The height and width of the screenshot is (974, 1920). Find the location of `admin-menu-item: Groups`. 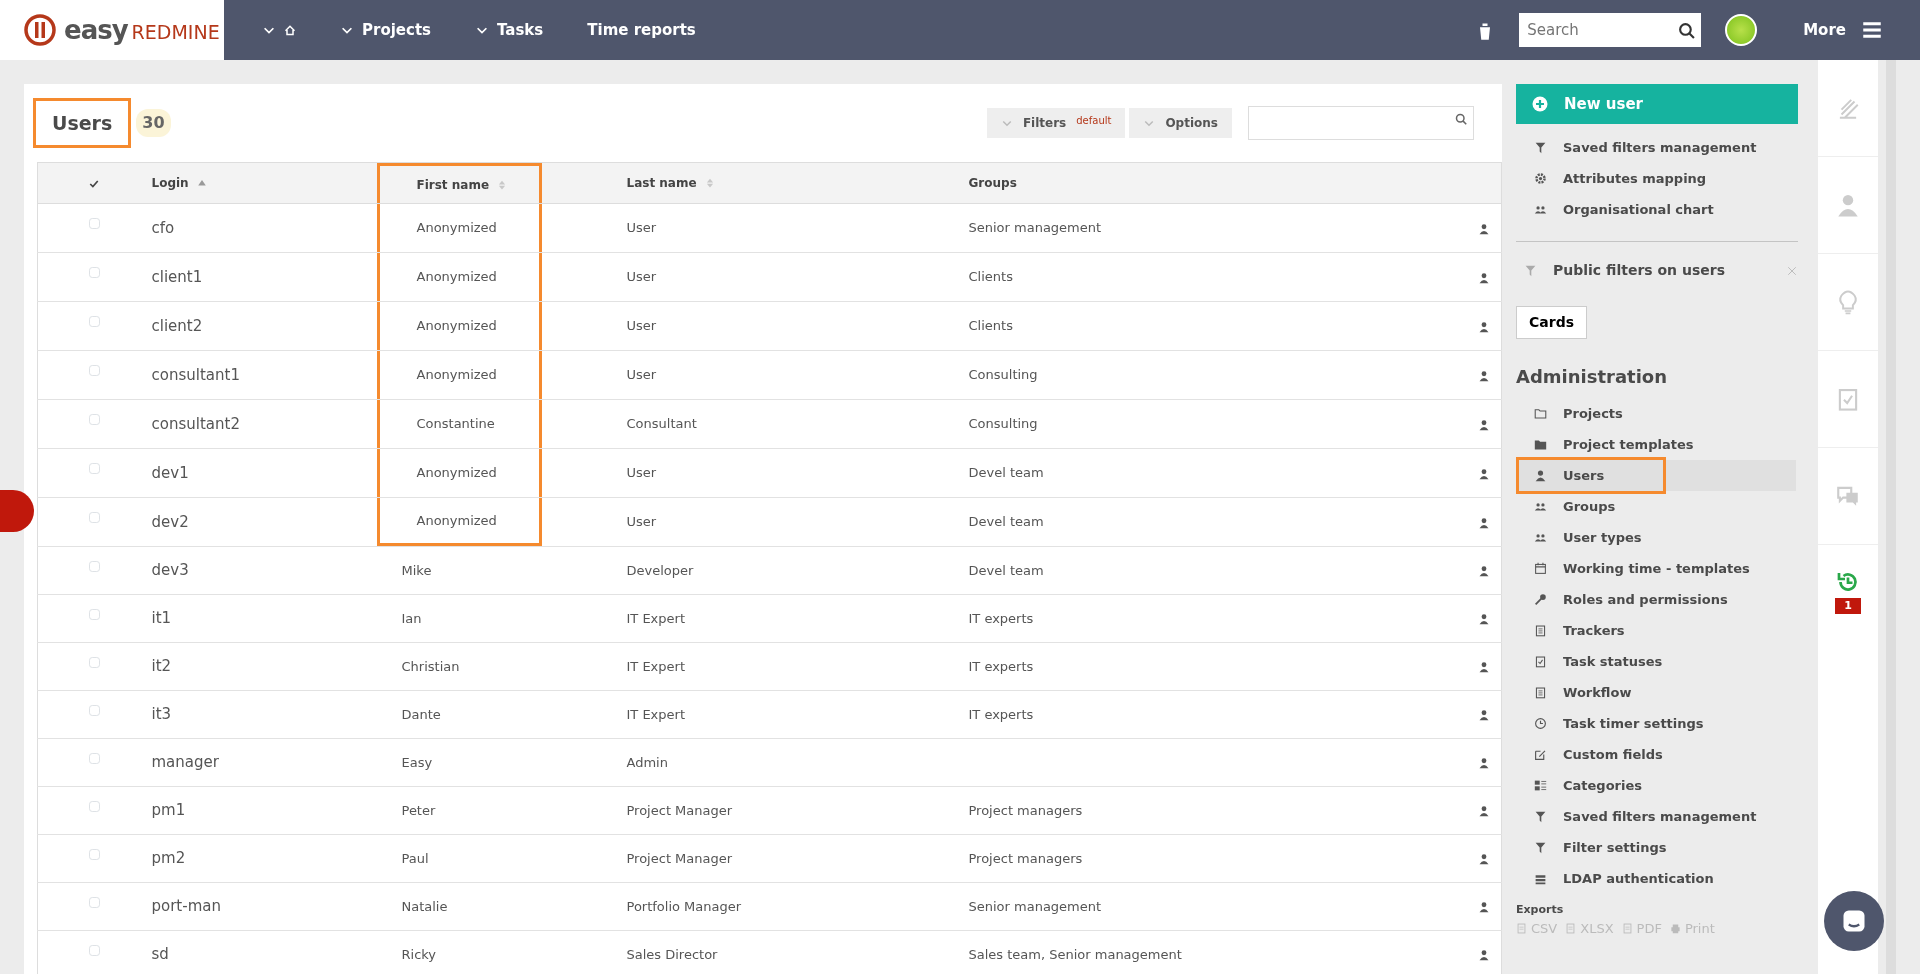

admin-menu-item: Groups is located at coordinates (1656, 506).